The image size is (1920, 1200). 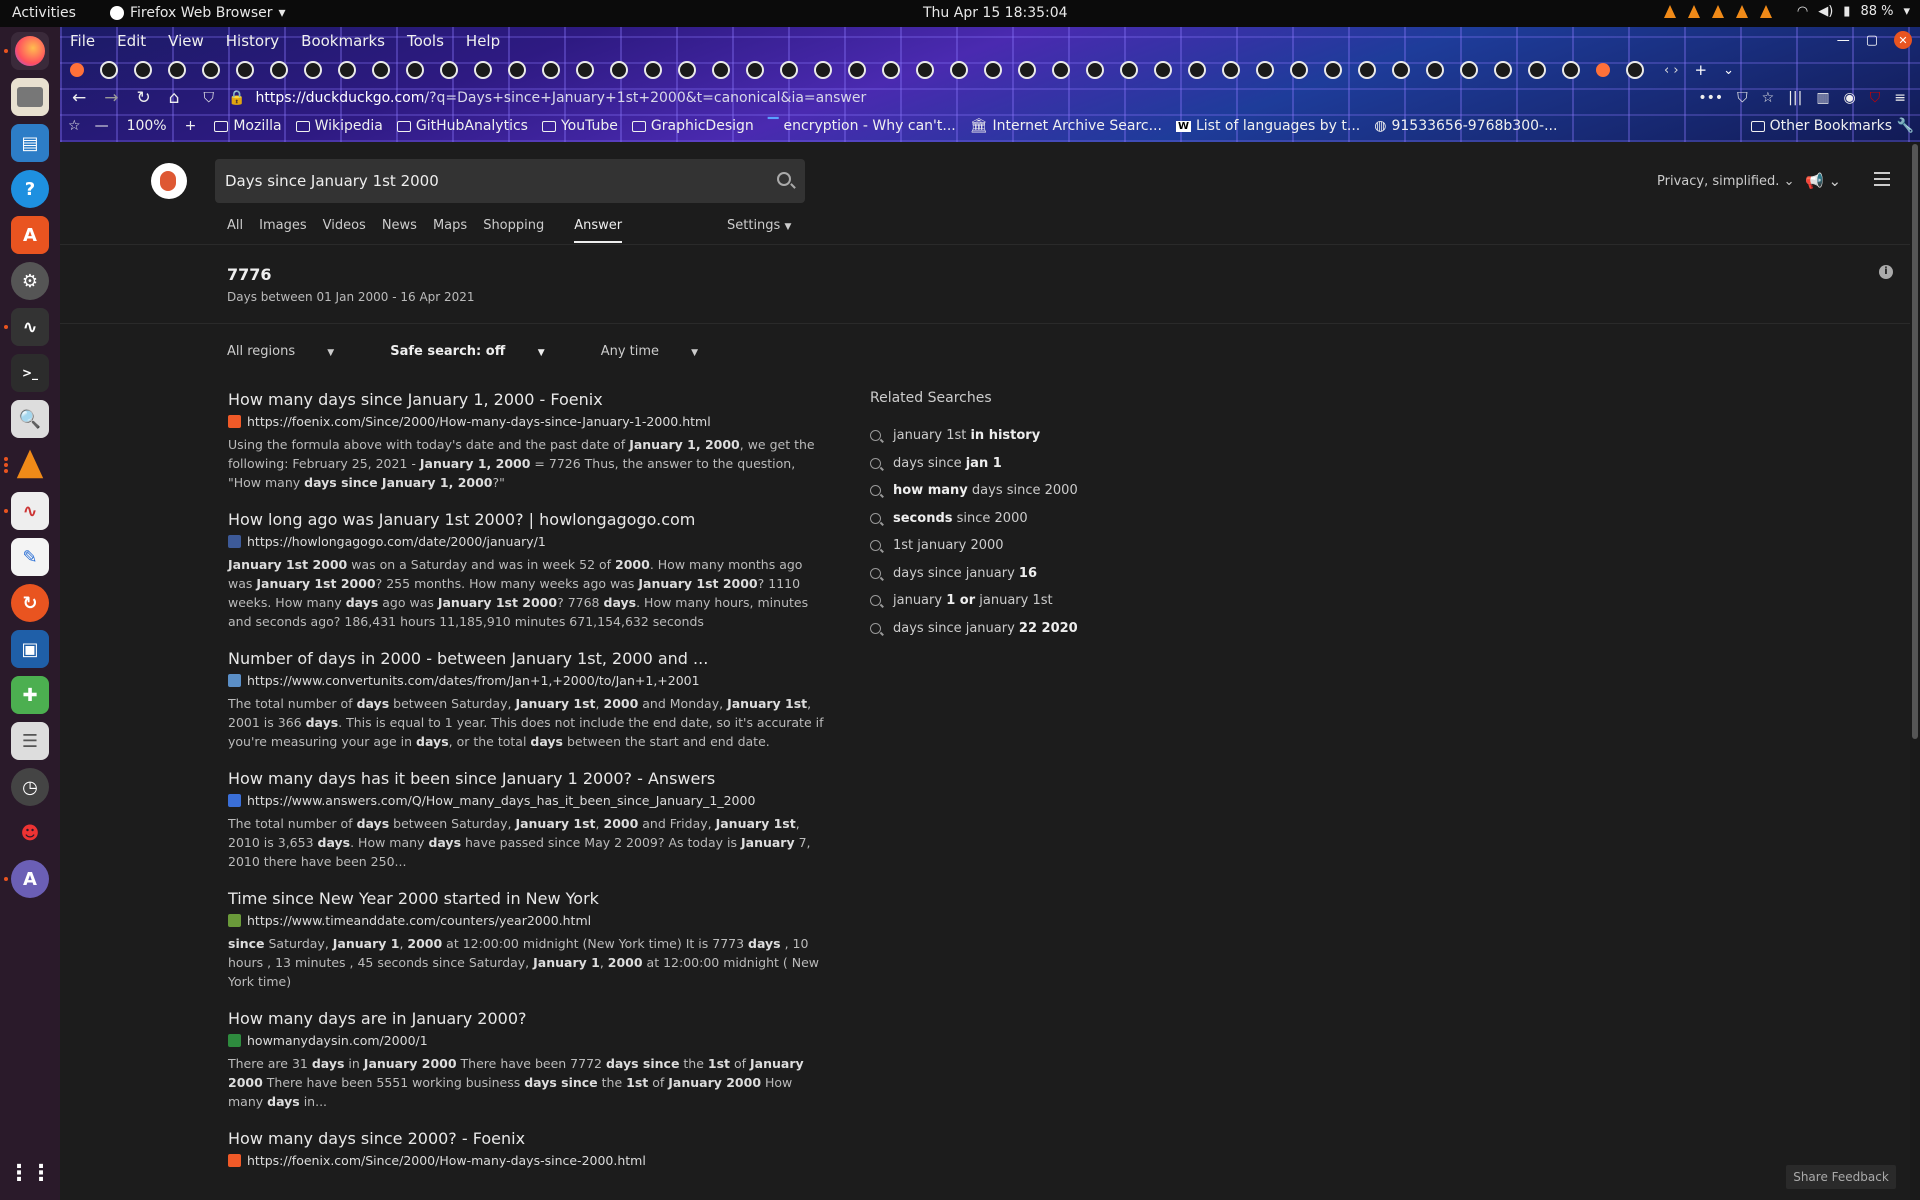 What do you see at coordinates (462, 126) in the screenshot?
I see `bookmark-githubanalytics: GitHubAnalytics` at bounding box center [462, 126].